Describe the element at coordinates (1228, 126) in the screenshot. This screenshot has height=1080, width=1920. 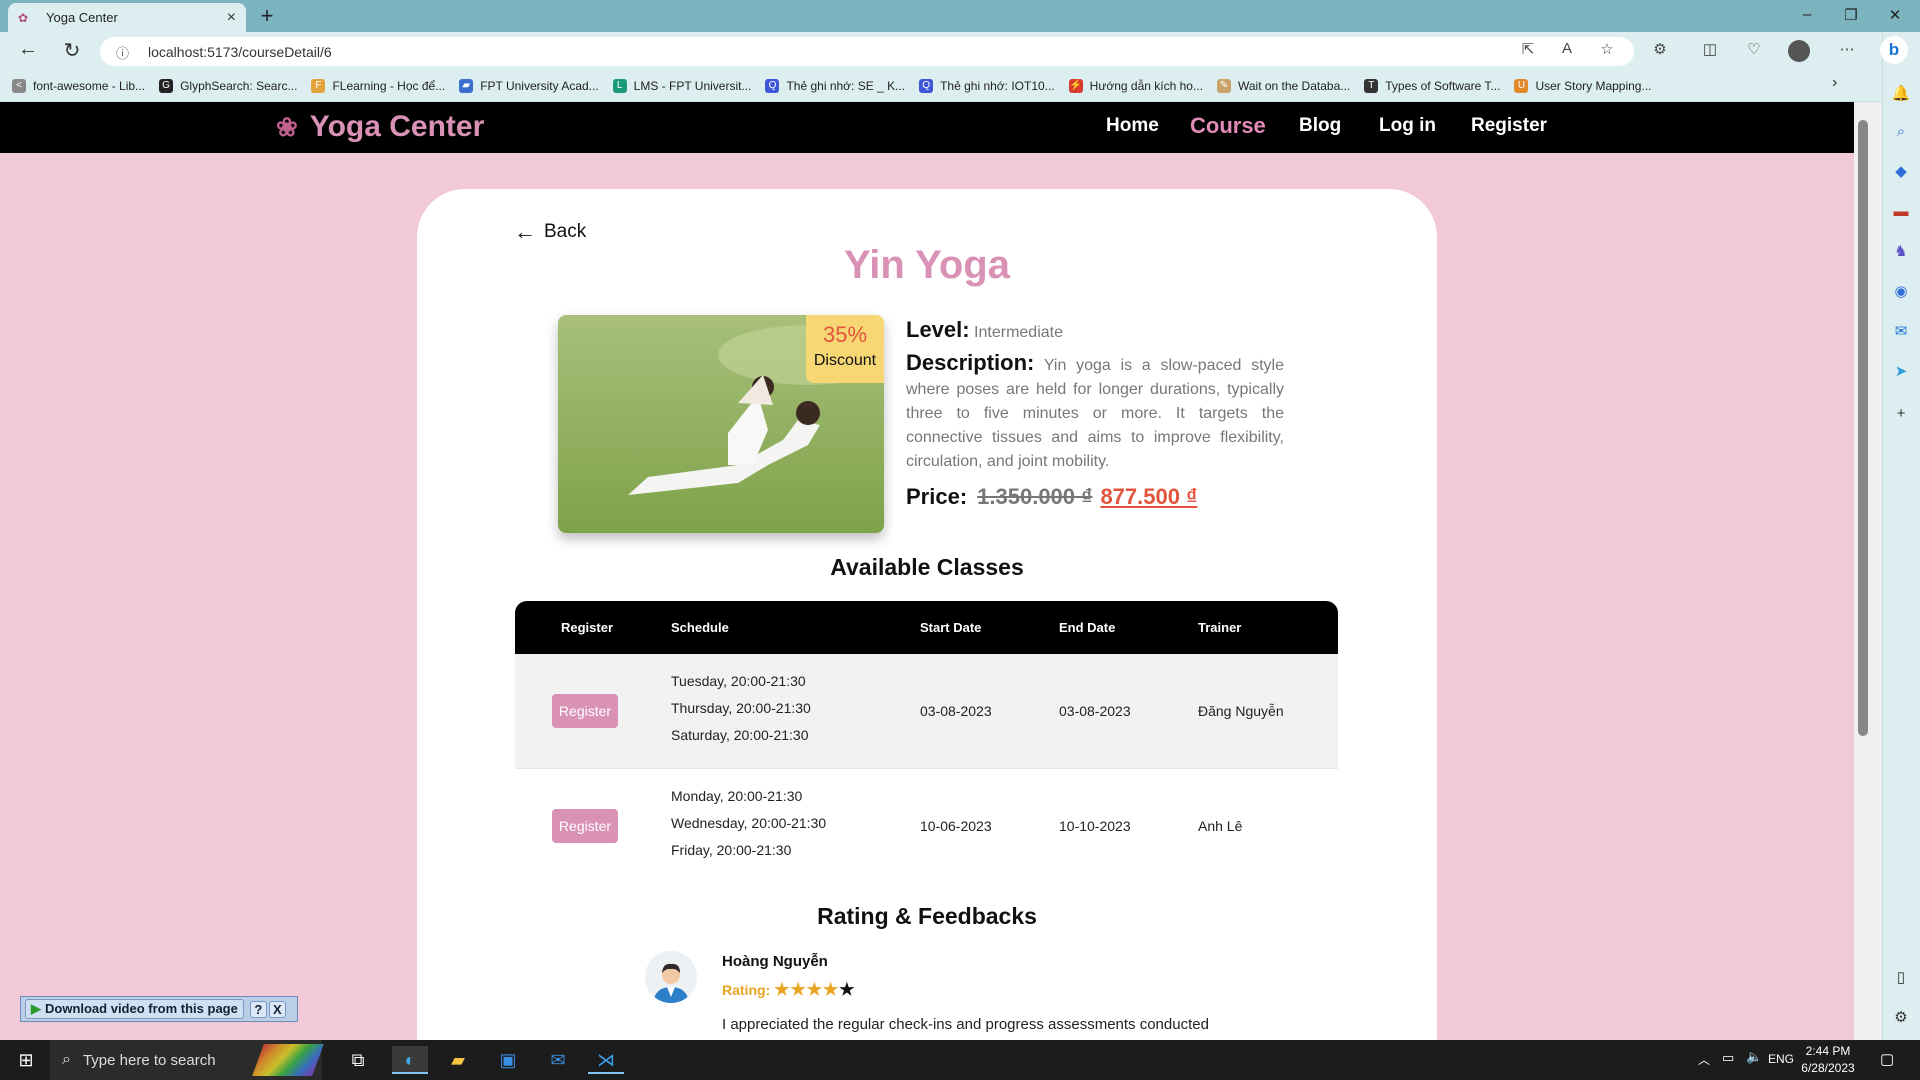
I see `nav-course: Course` at that location.